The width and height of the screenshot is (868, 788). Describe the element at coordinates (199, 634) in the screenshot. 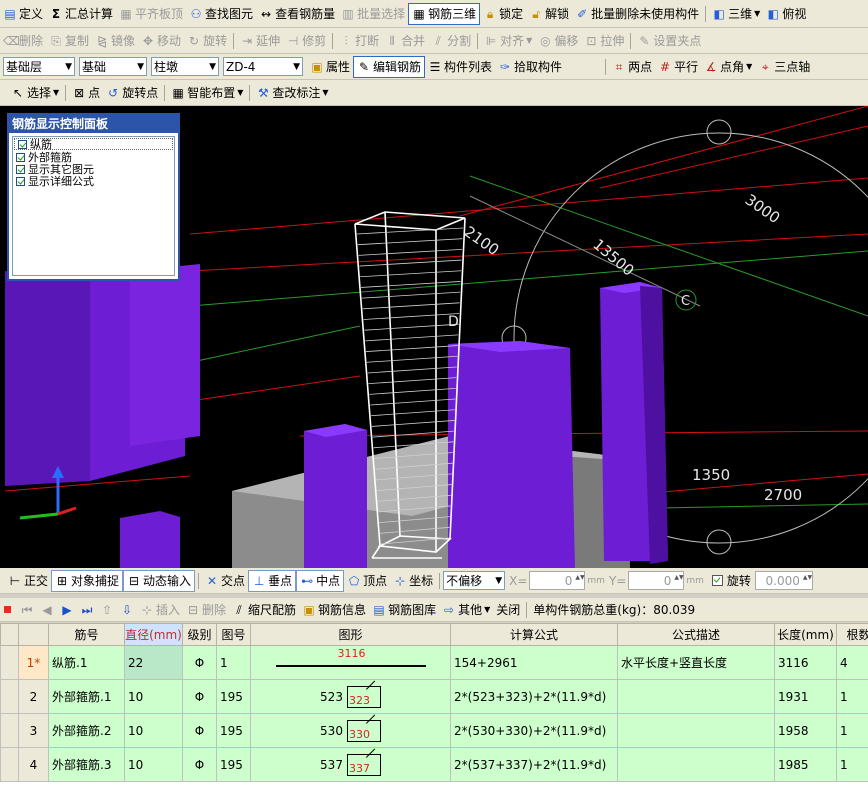

I see `header-grade: 级别` at that location.